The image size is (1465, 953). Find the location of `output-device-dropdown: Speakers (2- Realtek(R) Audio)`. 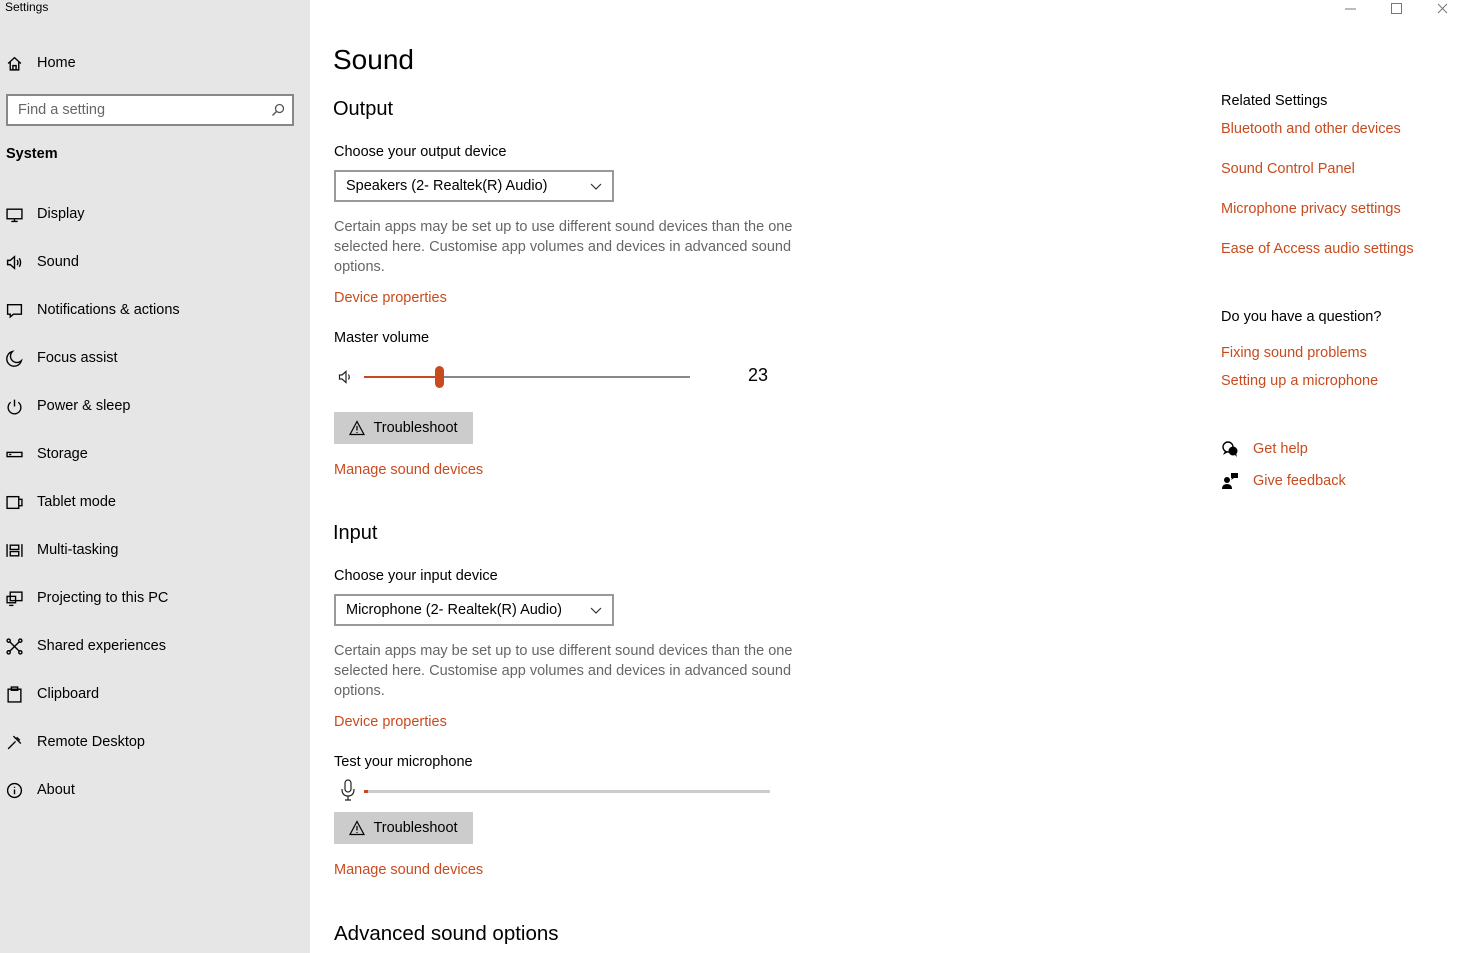

output-device-dropdown: Speakers (2- Realtek(R) Audio) is located at coordinates (474, 186).